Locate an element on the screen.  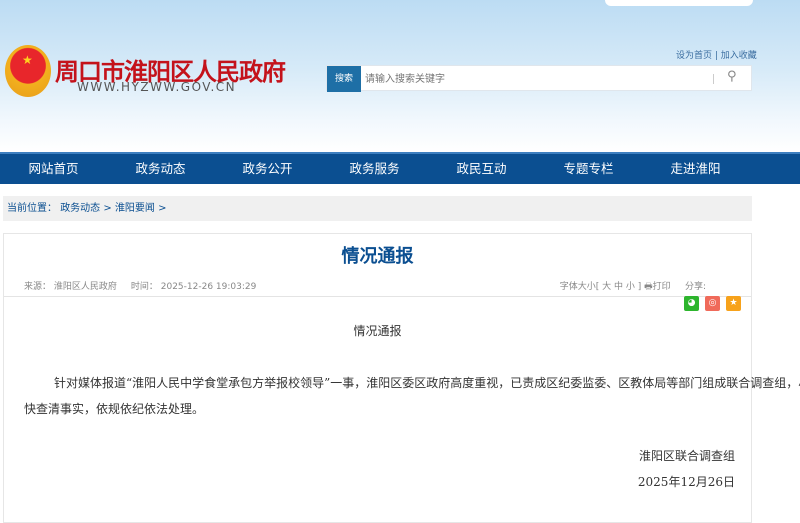
breadcrumb: 当前位置： 政务动态 > 淮阳要闻 > is located at coordinates (377, 208).